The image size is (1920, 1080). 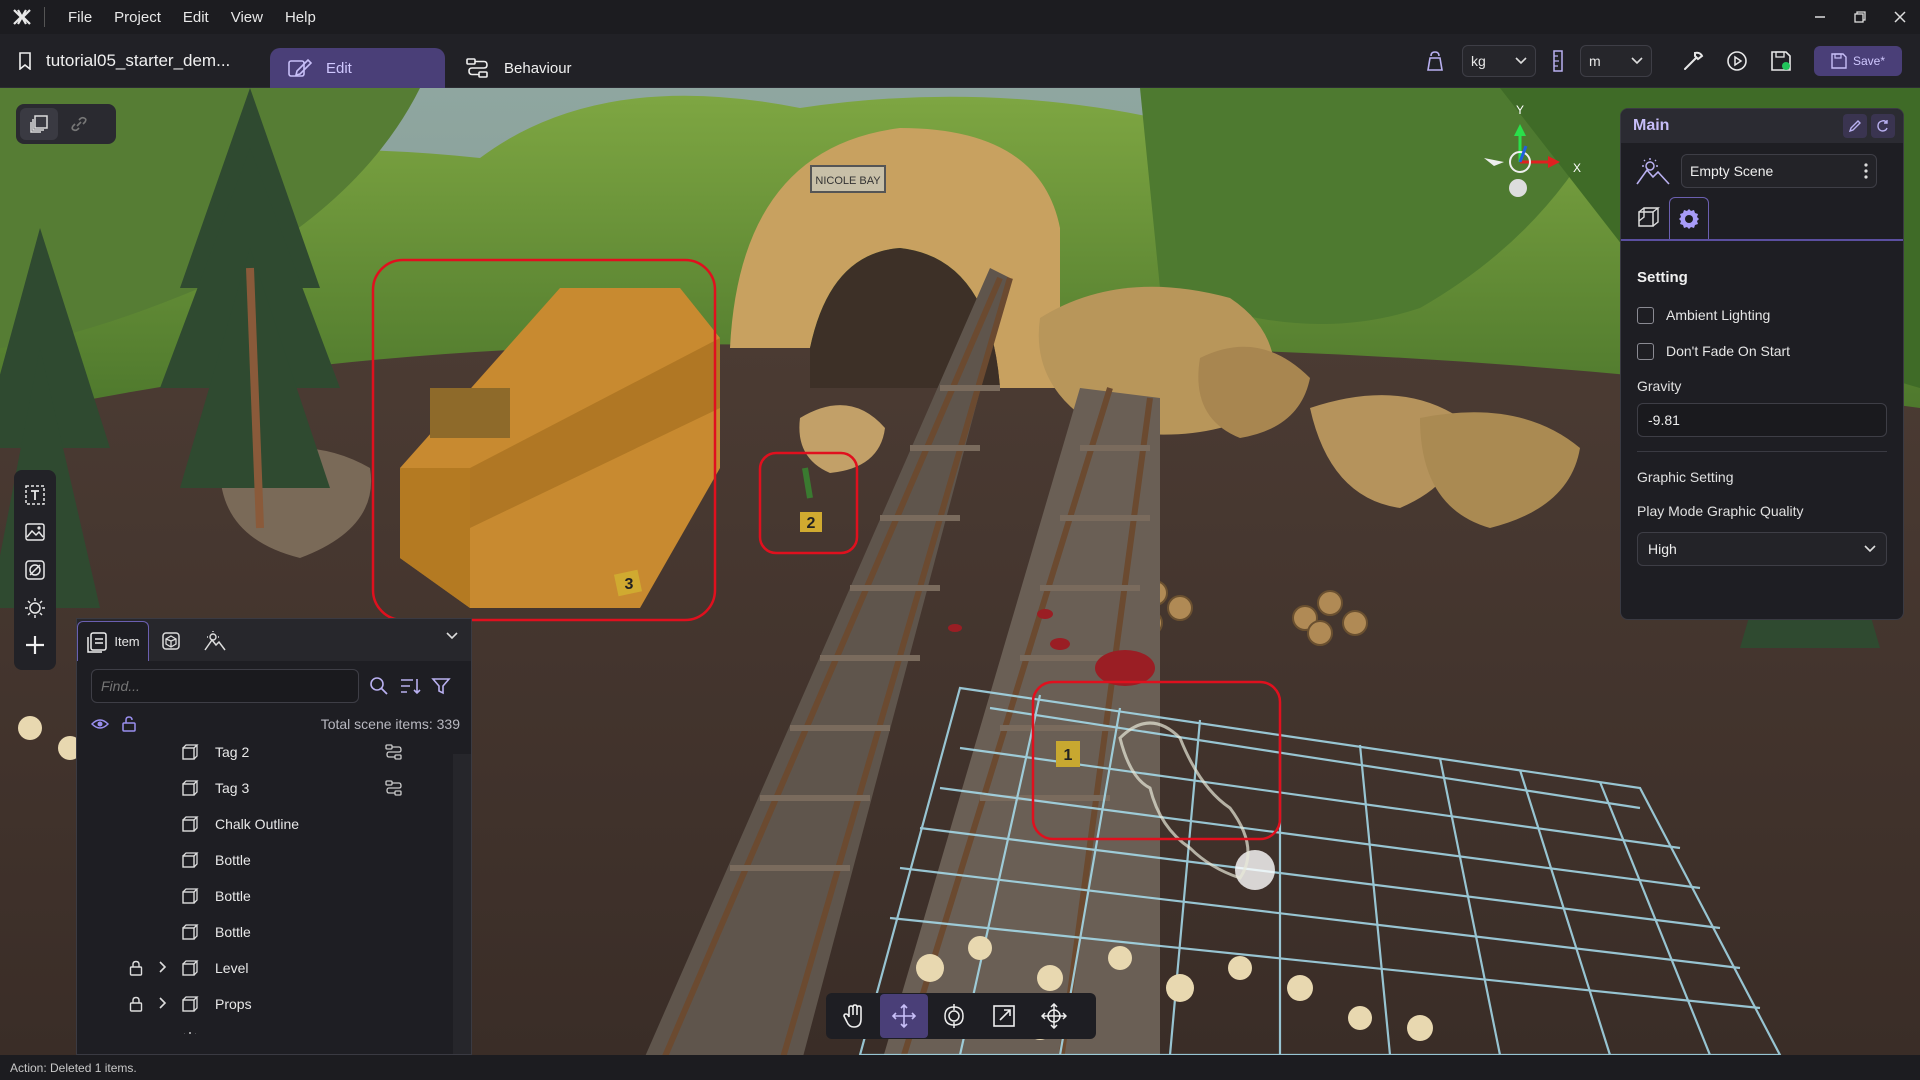 What do you see at coordinates (1577, 168) in the screenshot?
I see `gizmo-x-label: X` at bounding box center [1577, 168].